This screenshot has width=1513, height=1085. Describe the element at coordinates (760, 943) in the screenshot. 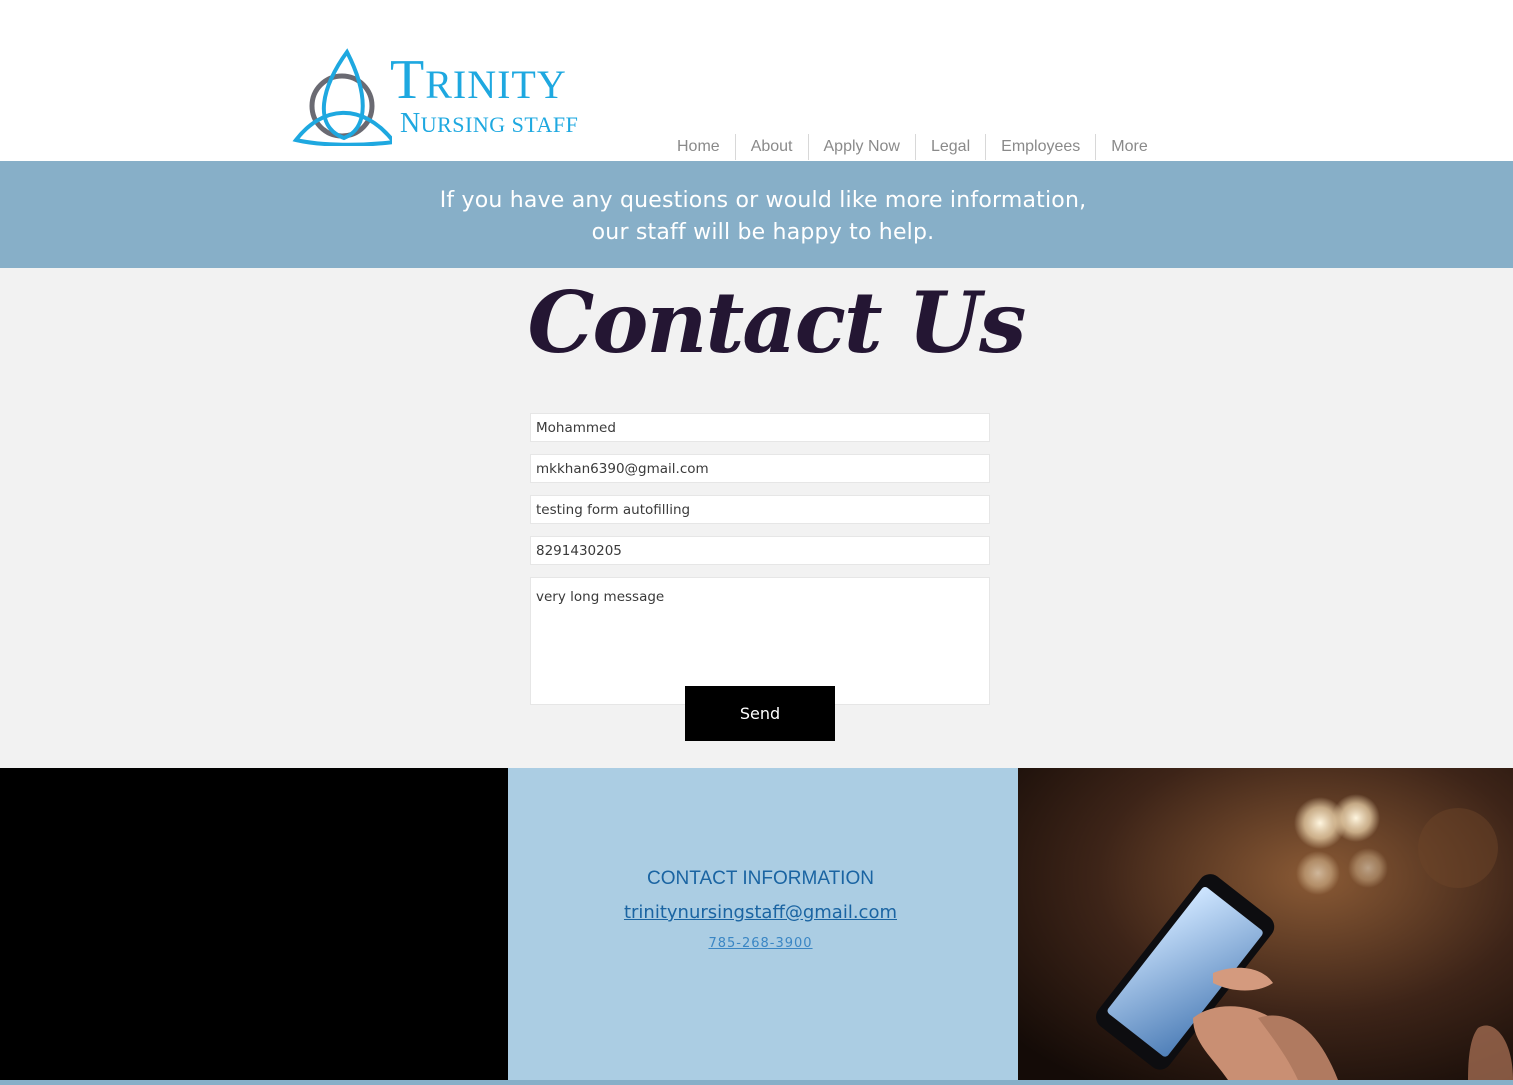

I see `contact-phone-link: 785-268-3900` at that location.